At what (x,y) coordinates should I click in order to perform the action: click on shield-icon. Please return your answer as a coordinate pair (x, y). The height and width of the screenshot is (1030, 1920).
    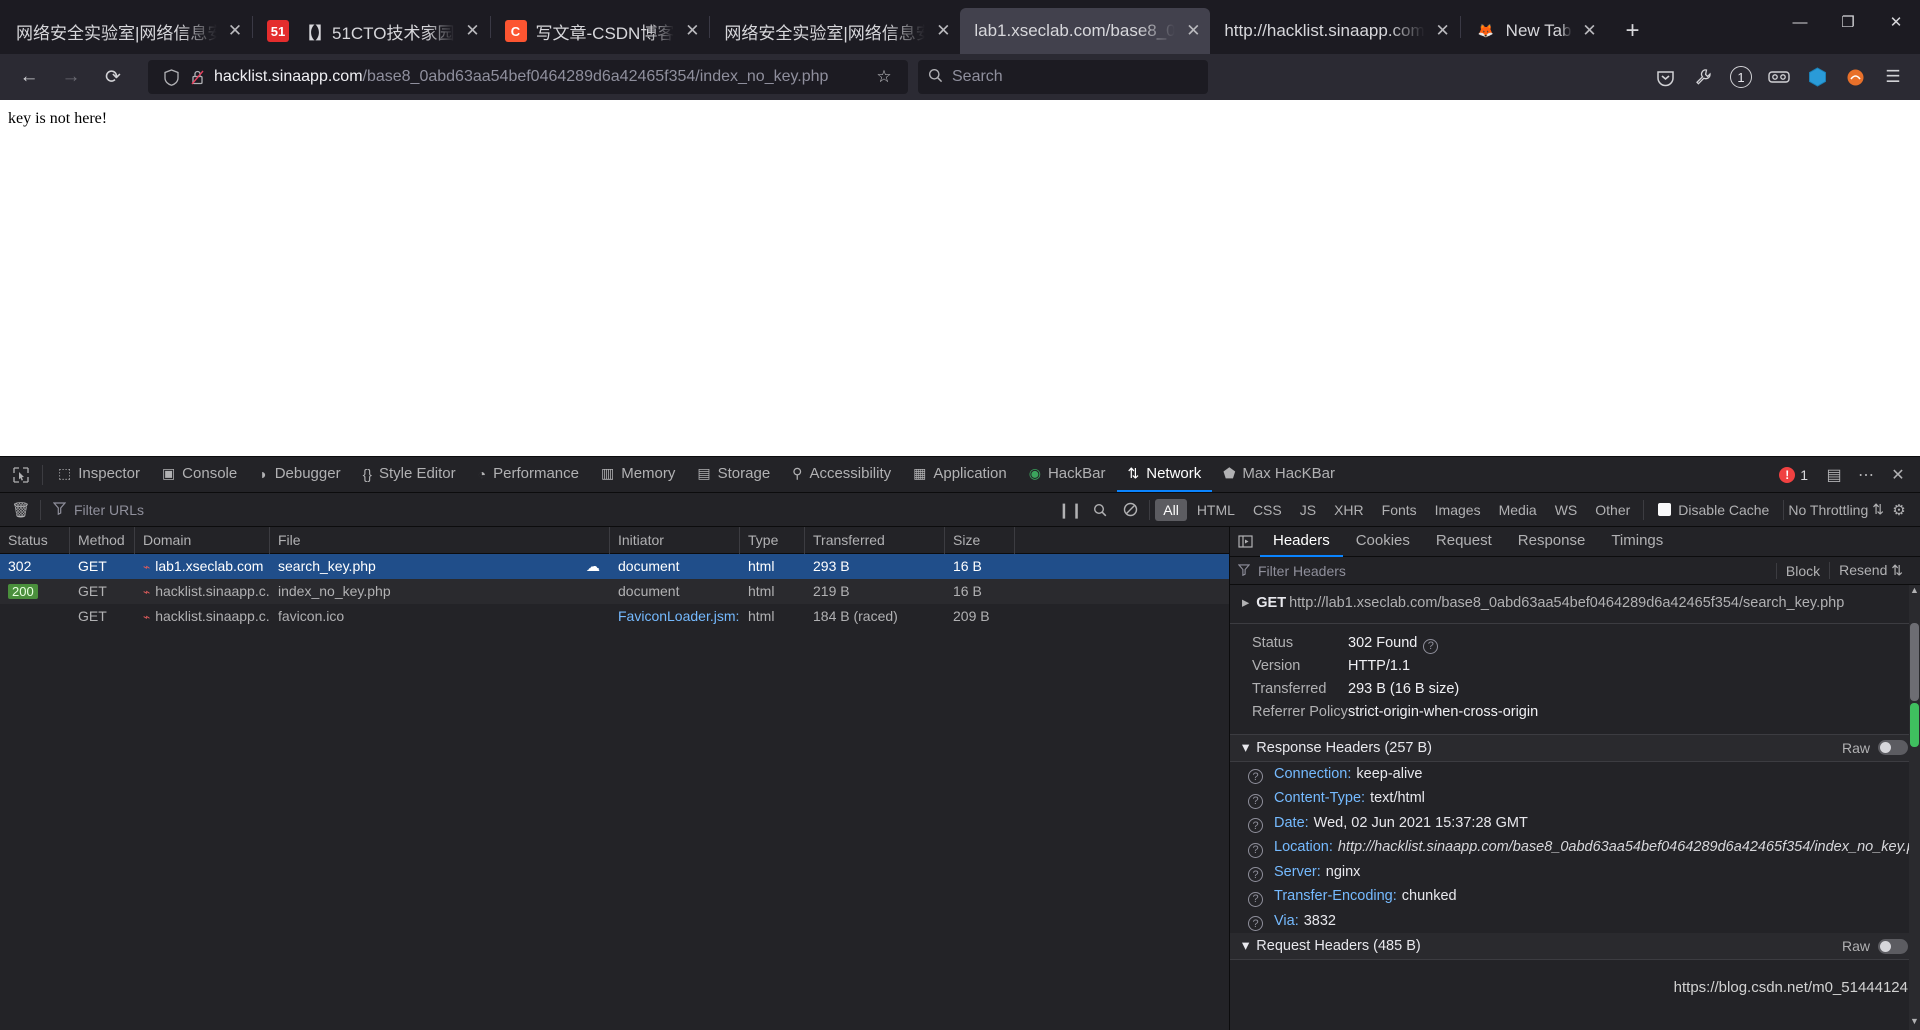
    Looking at the image, I should click on (171, 77).